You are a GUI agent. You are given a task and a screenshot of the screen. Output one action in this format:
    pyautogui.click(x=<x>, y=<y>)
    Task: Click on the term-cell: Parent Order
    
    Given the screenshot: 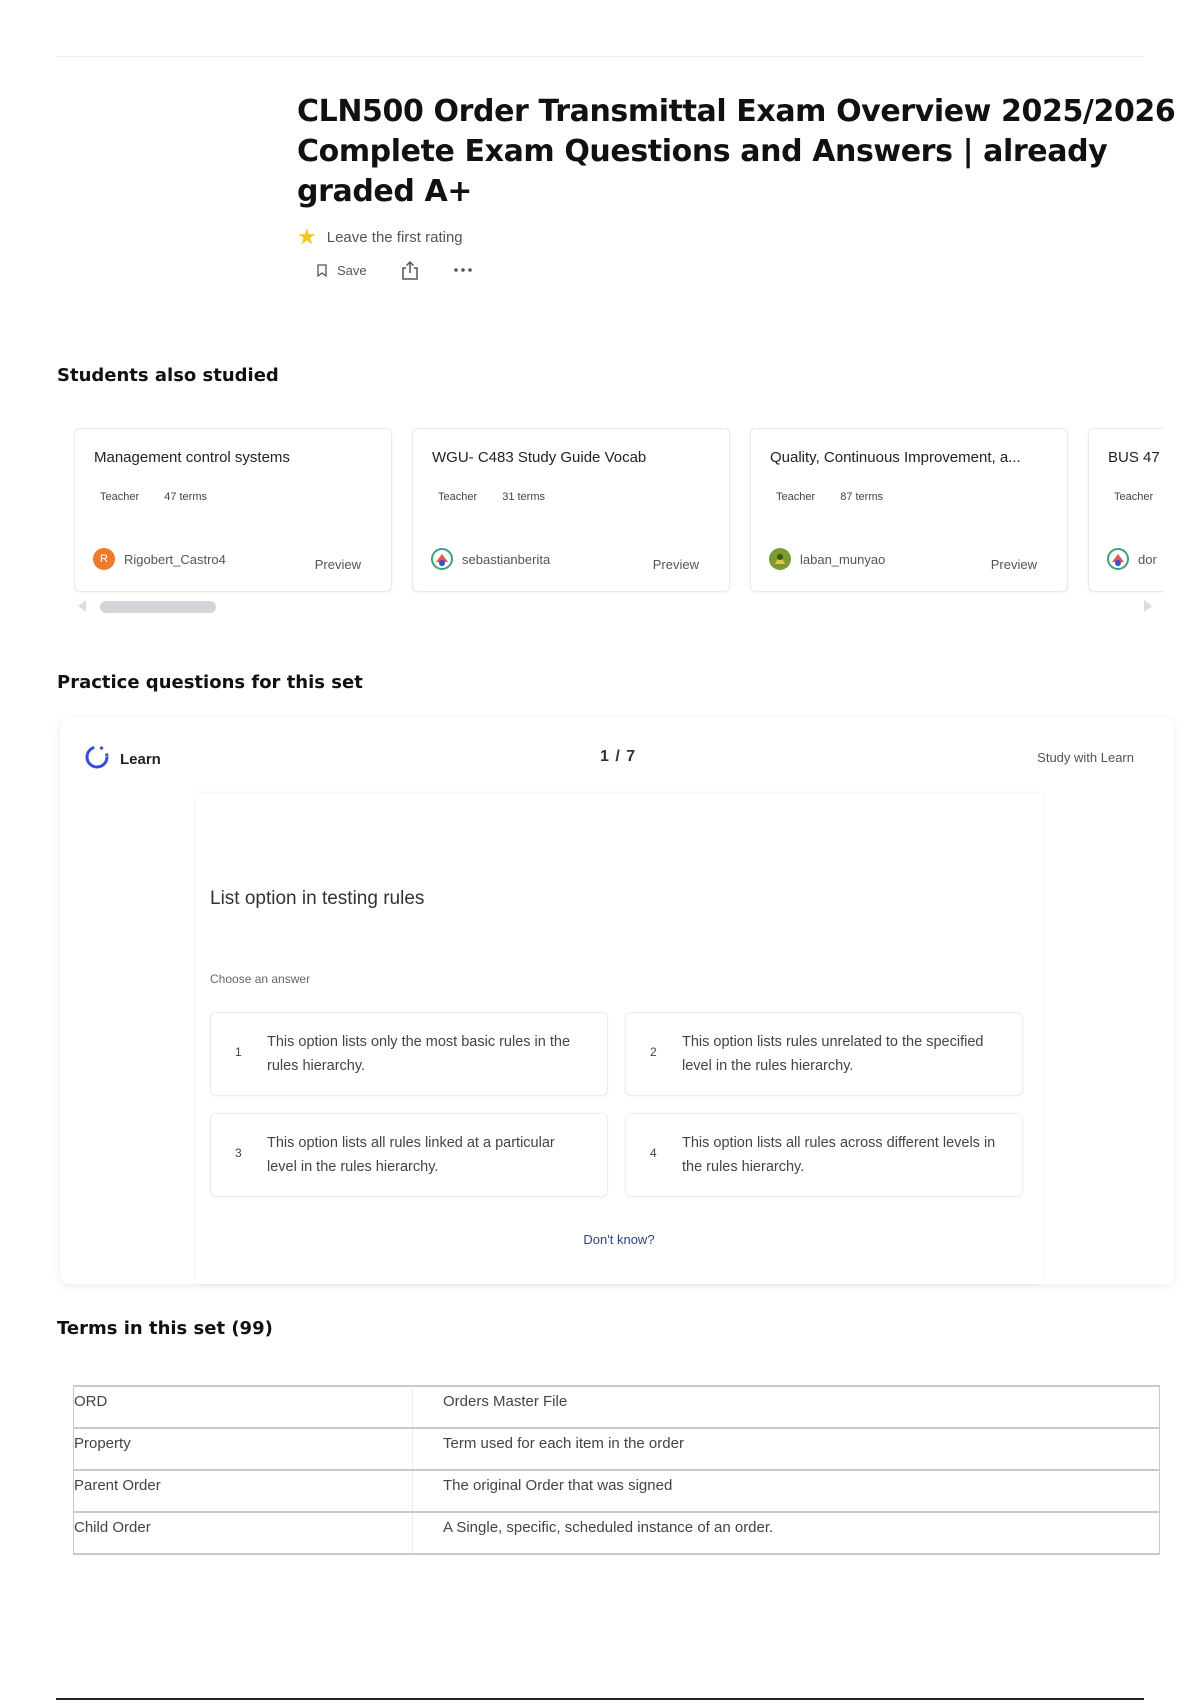 What is the action you would take?
    pyautogui.click(x=243, y=1491)
    